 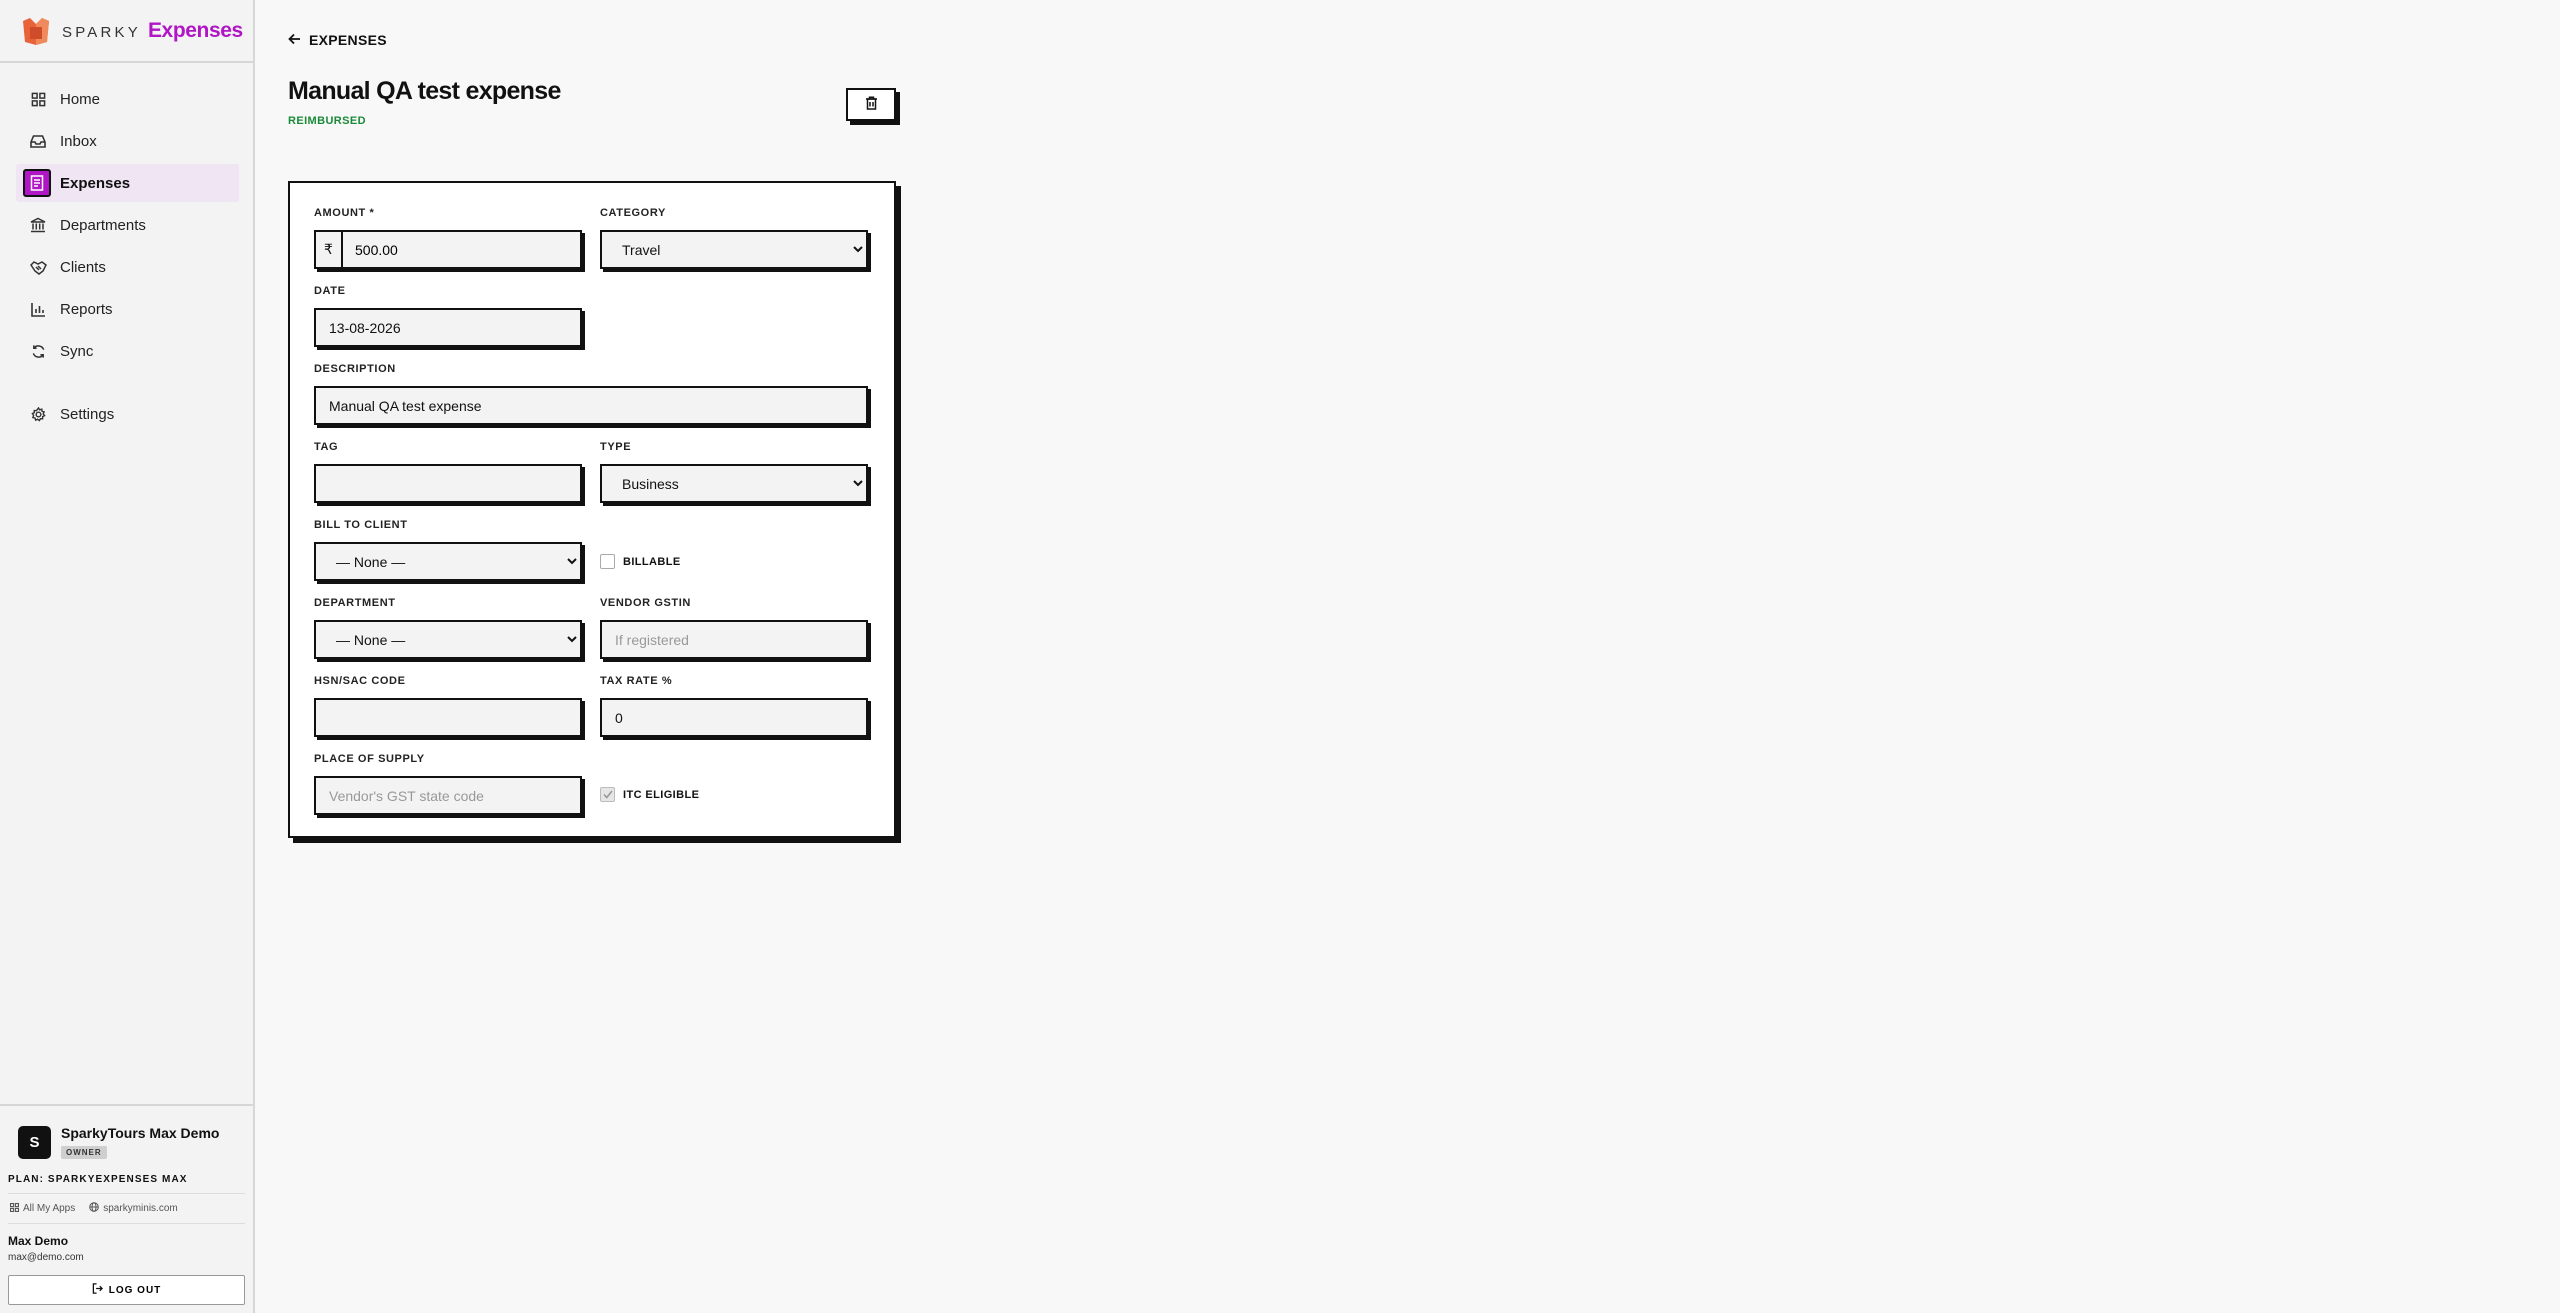 What do you see at coordinates (78, 141) in the screenshot?
I see `sidebar-item-label: Inbox` at bounding box center [78, 141].